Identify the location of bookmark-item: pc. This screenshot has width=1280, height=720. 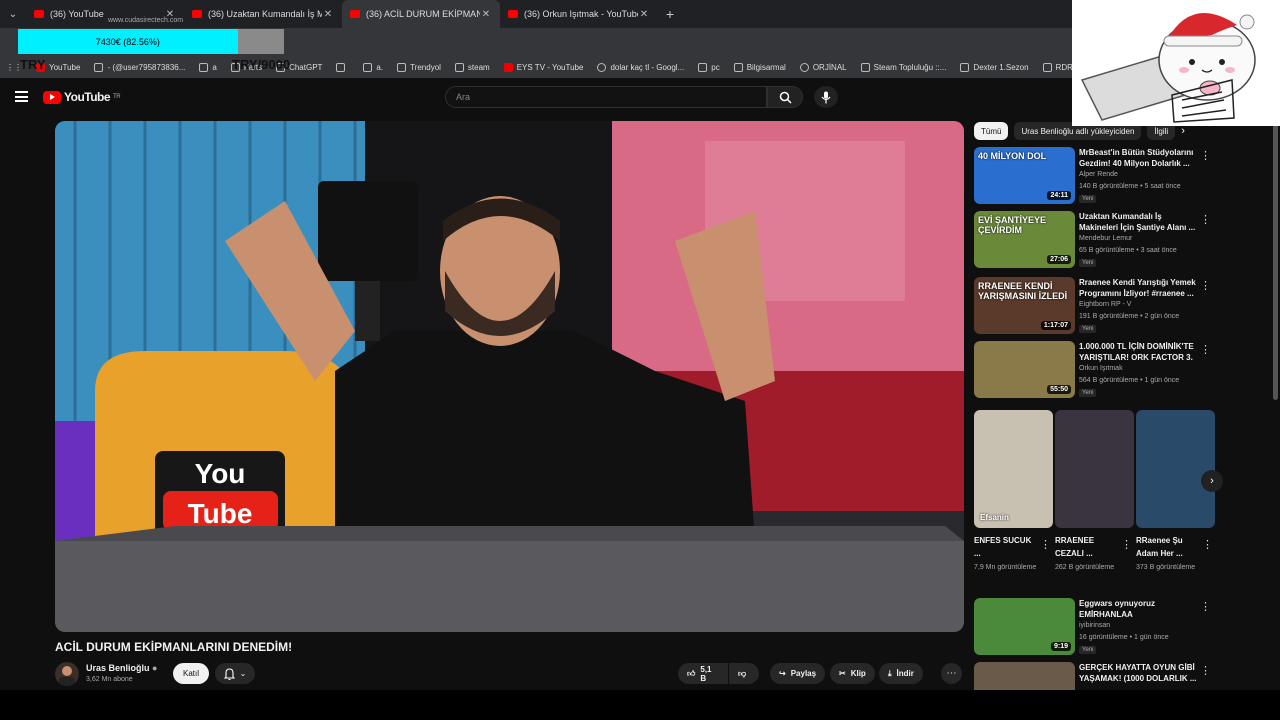
(709, 67).